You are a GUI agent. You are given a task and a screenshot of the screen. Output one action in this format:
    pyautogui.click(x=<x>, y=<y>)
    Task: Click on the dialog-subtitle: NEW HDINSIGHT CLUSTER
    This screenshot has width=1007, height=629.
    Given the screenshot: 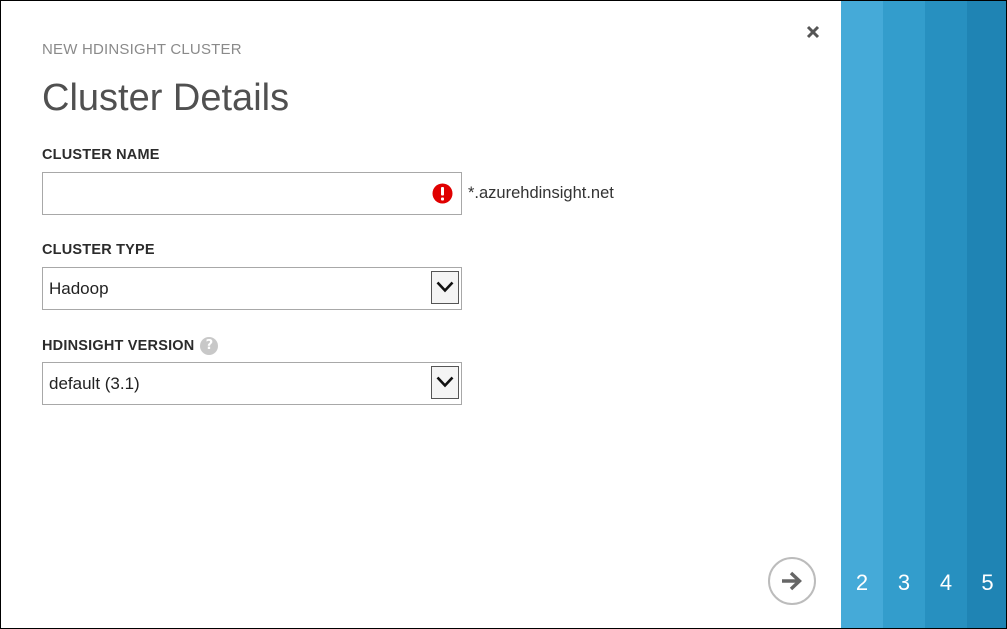 What is the action you would take?
    pyautogui.click(x=142, y=49)
    